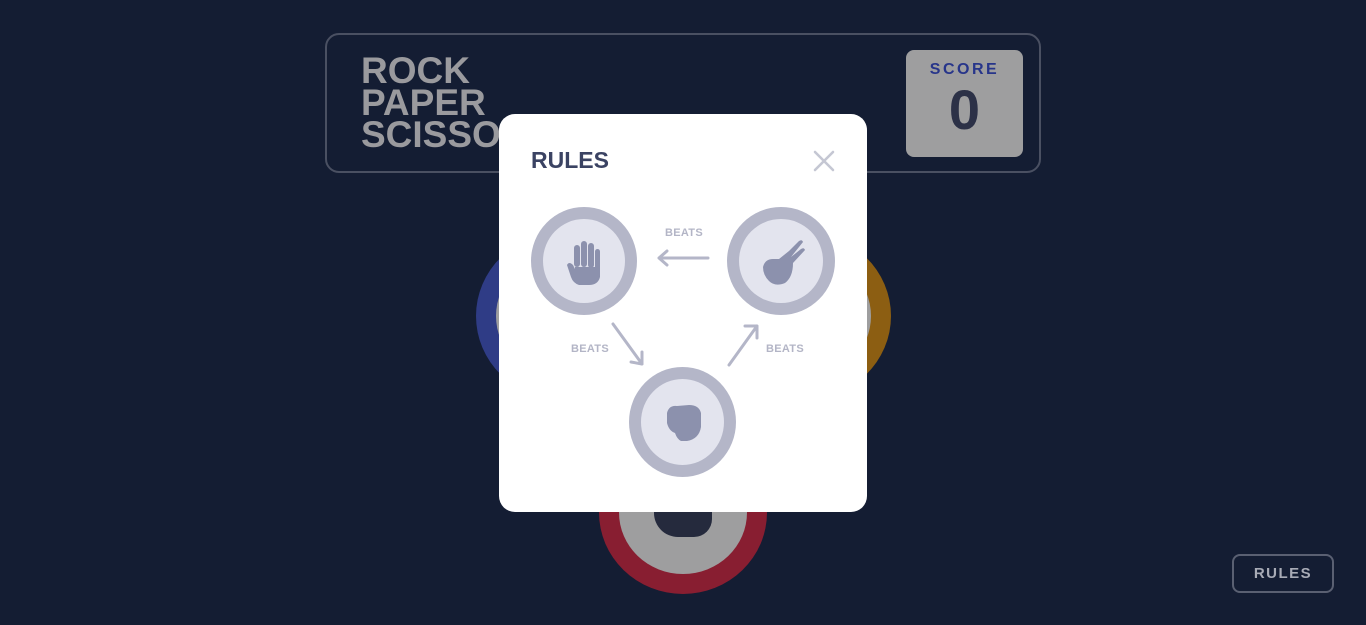 This screenshot has width=1366, height=625. I want to click on rules-scissors-token, so click(781, 261).